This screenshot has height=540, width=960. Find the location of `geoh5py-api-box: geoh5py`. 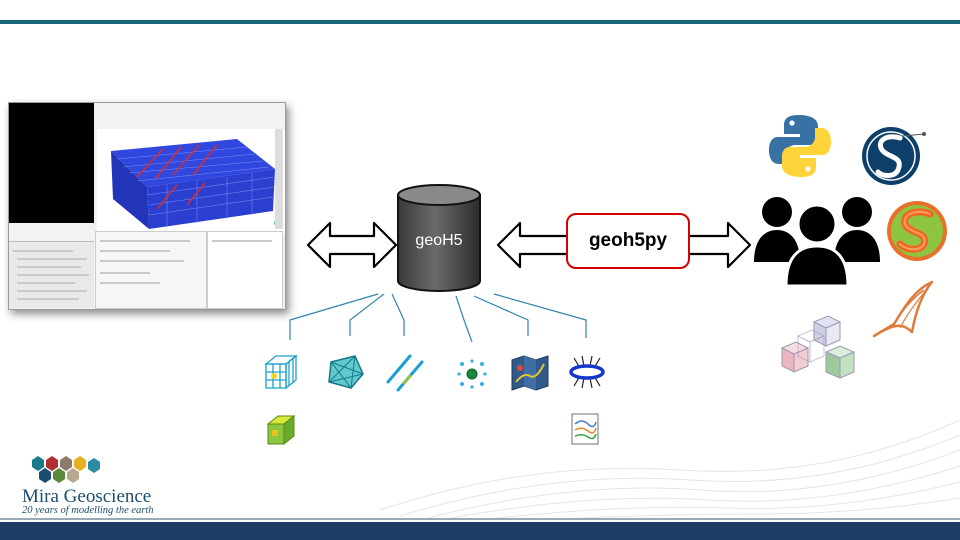

geoh5py-api-box: geoh5py is located at coordinates (628, 241).